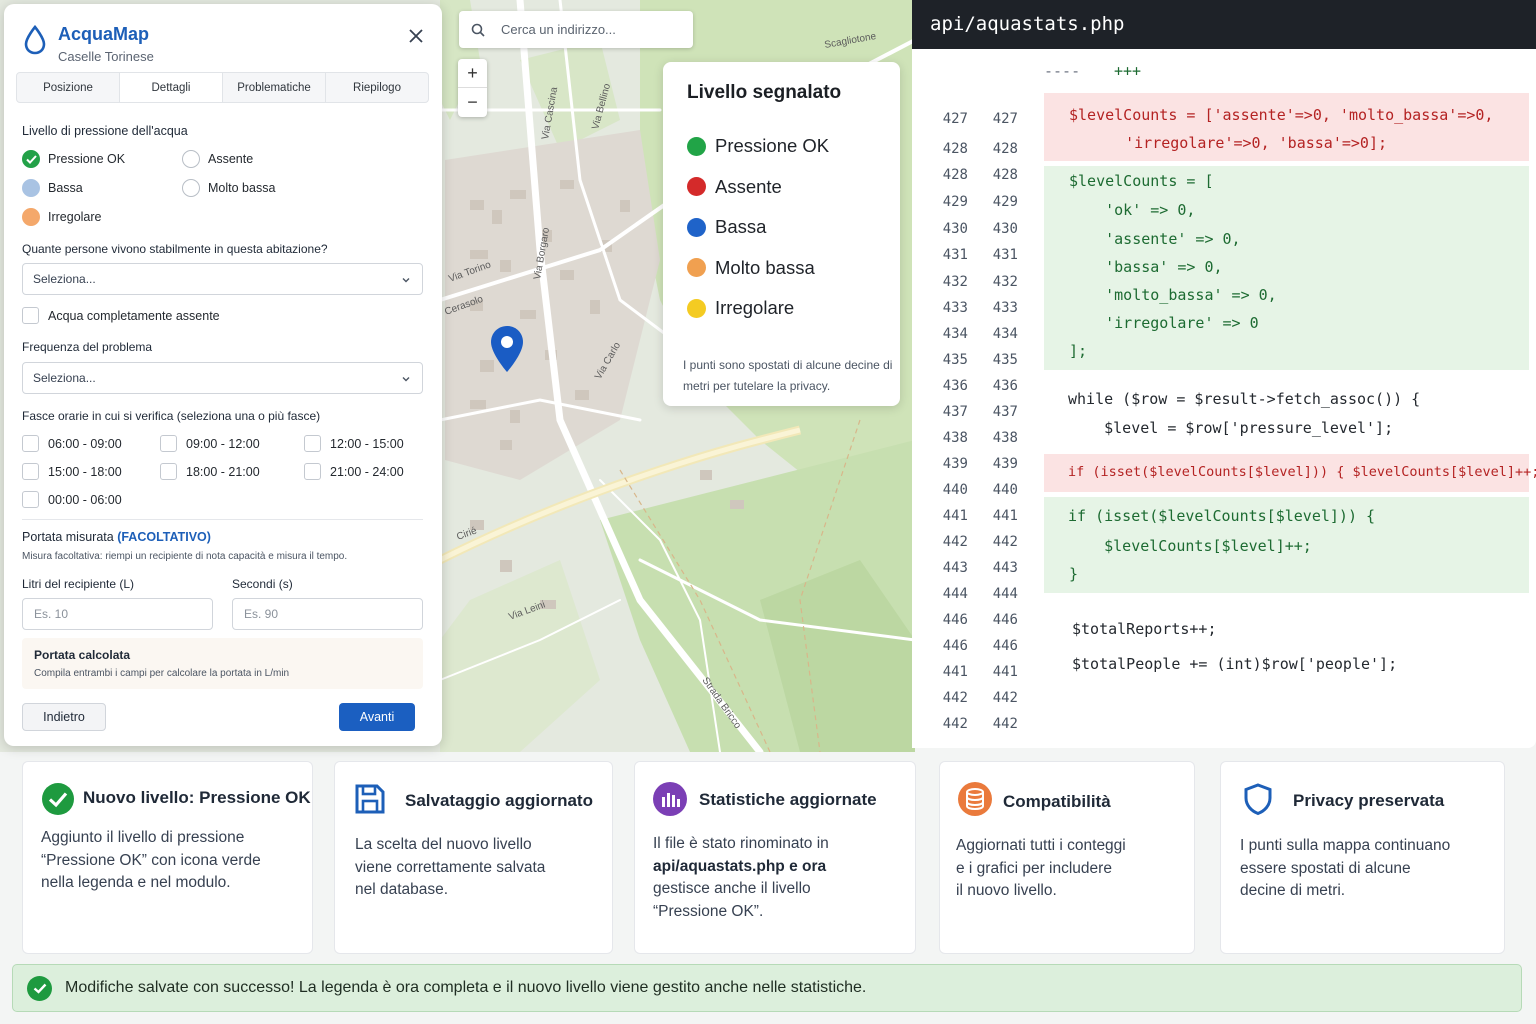 Image resolution: width=1536 pixels, height=1024 pixels. Describe the element at coordinates (210, 443) in the screenshot. I see `slot-checkbox: 09:00 - 12:00` at that location.